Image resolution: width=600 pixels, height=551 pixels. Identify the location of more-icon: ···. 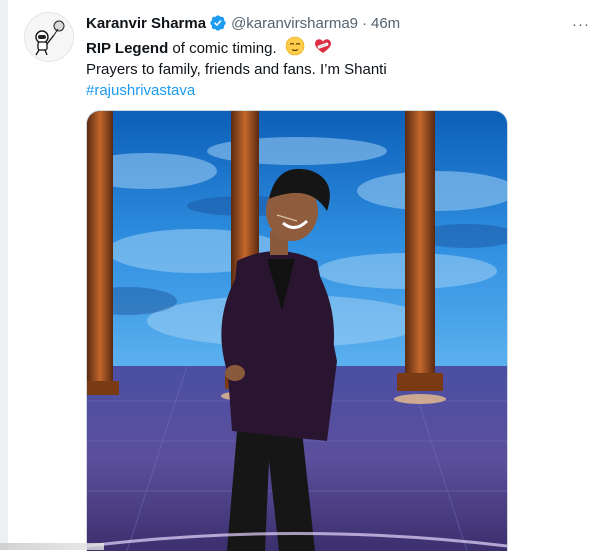
(581, 24).